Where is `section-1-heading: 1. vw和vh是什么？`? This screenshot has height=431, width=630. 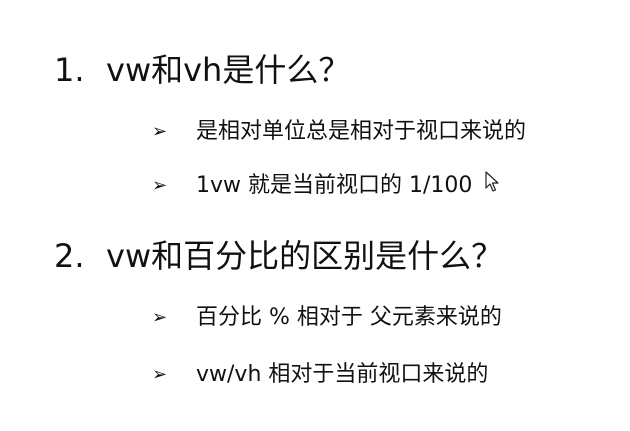 section-1-heading: 1. vw和vh是什么？ is located at coordinates (202, 70).